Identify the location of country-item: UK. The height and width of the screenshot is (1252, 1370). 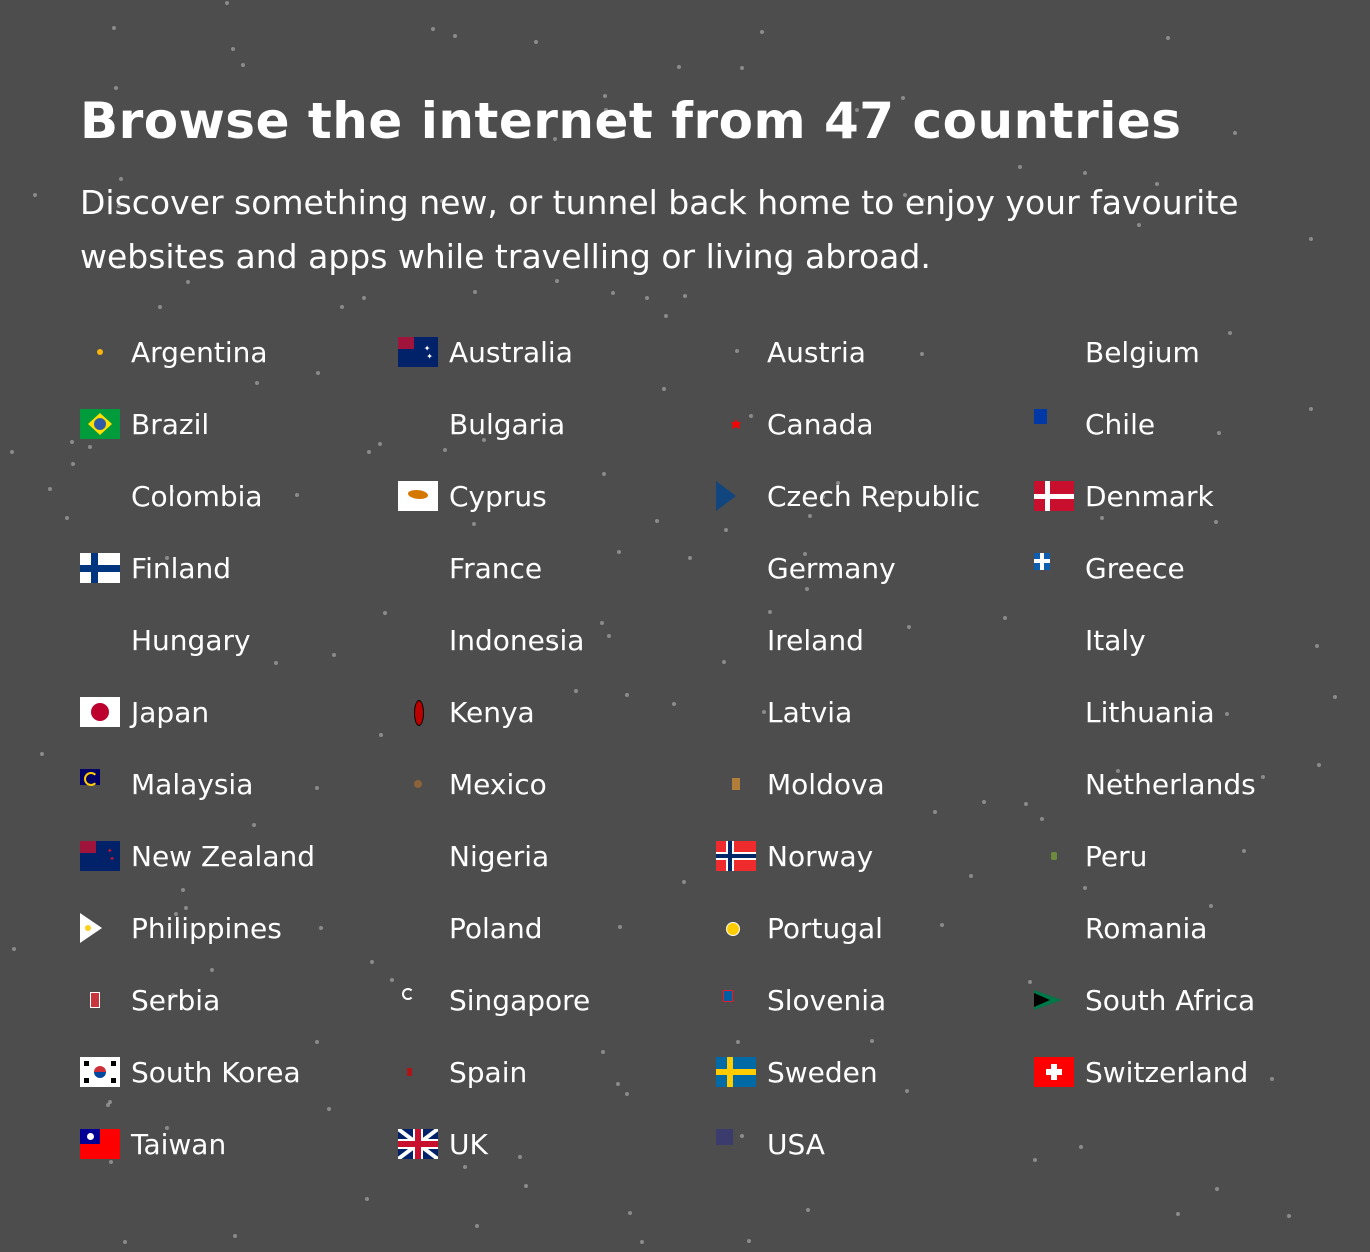
(557, 1144).